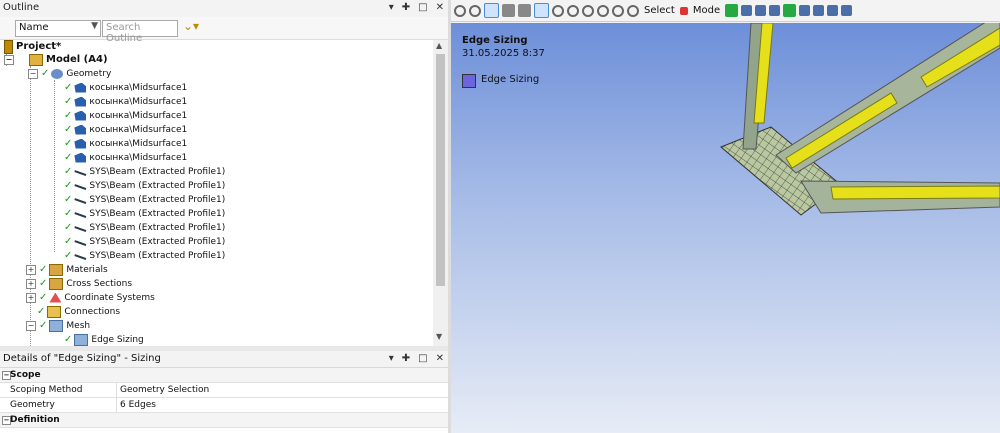 The width and height of the screenshot is (1000, 433). I want to click on pan-icon, so click(573, 10).